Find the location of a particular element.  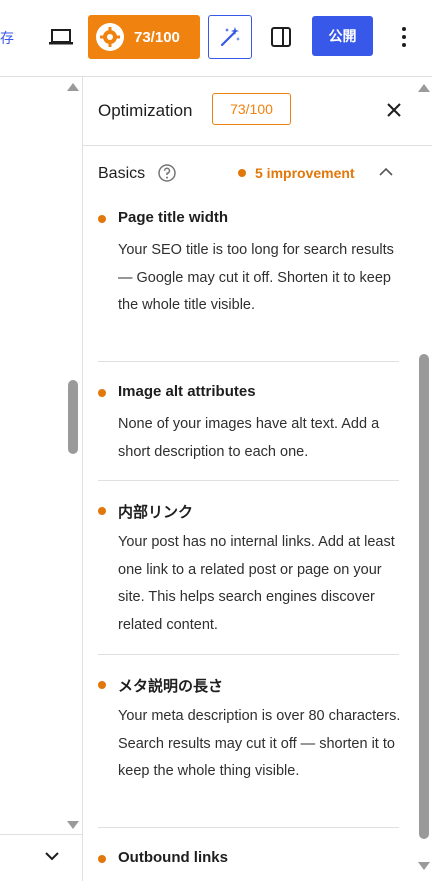

ai-assistant-button is located at coordinates (230, 37).